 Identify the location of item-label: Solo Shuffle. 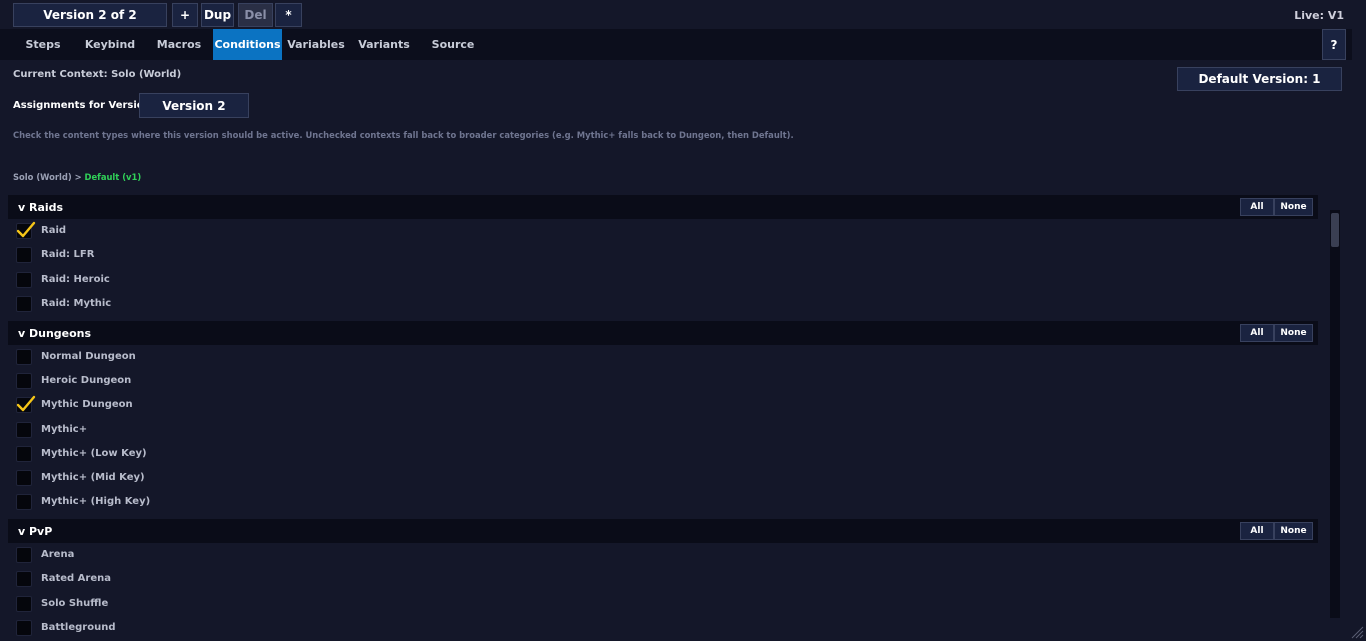
(75, 603).